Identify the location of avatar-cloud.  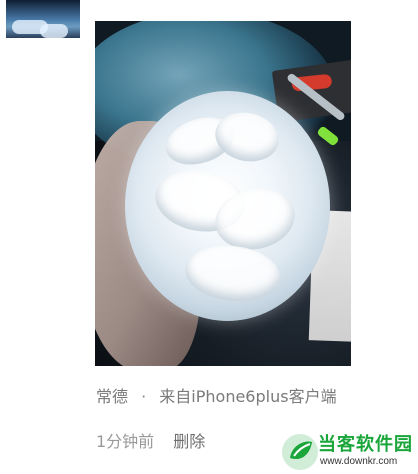
(54, 31).